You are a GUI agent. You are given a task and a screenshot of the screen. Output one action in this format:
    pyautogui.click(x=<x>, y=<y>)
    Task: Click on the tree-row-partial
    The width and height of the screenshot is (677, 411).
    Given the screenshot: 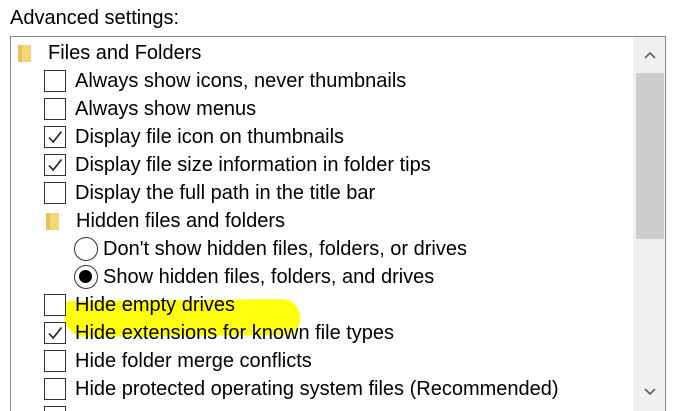 What is the action you would take?
    pyautogui.click(x=59, y=407)
    